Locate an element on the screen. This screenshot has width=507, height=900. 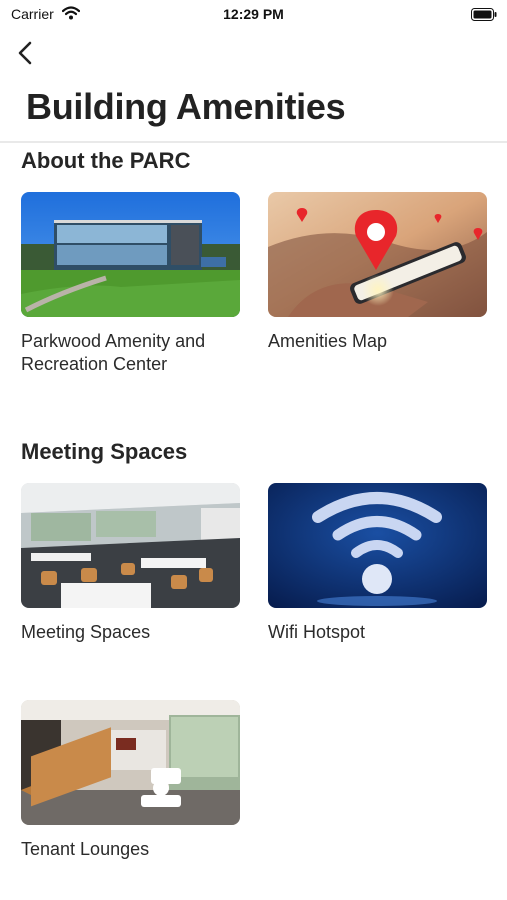
chevron-left-icon is located at coordinates (25, 53).